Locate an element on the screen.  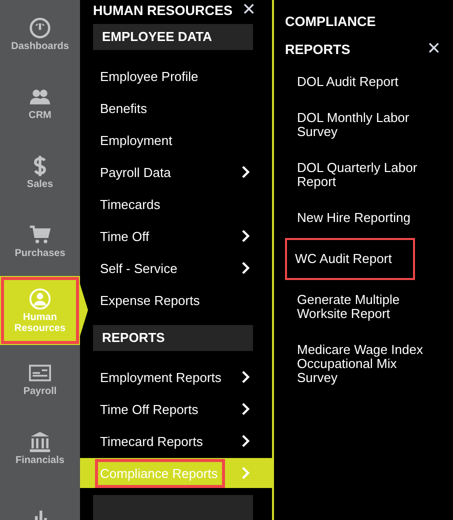
menu-item: Time Off Reports is located at coordinates (176, 409).